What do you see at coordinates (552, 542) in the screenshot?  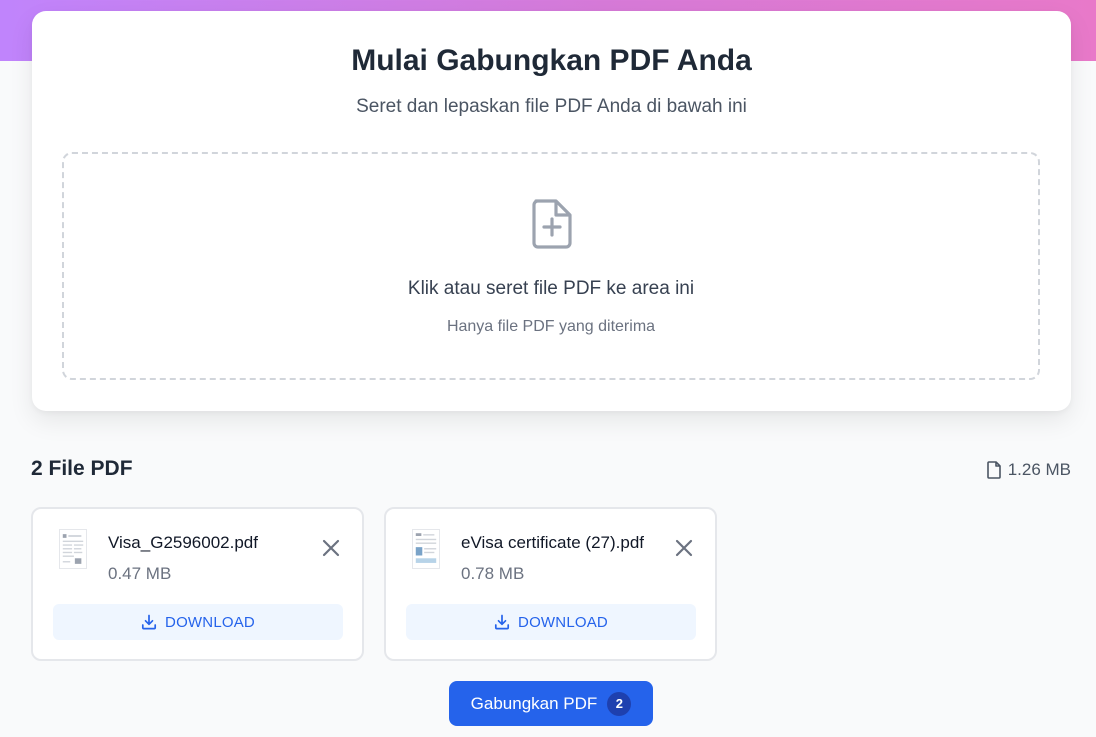 I see `file-name: eVisa certificate (27).pdf` at bounding box center [552, 542].